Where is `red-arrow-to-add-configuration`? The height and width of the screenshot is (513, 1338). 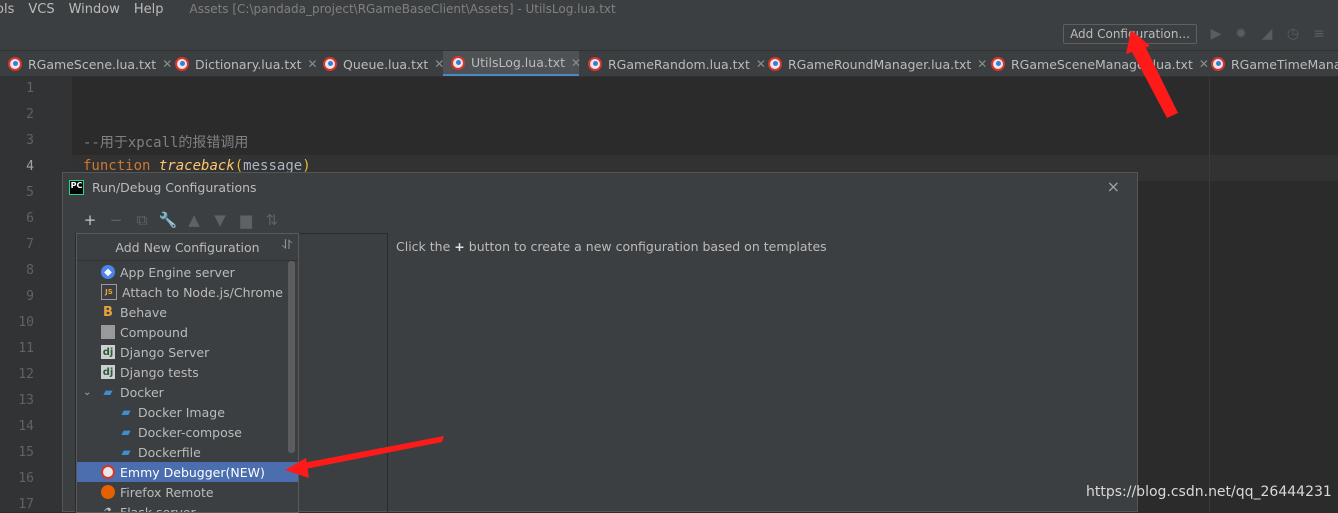 red-arrow-to-add-configuration is located at coordinates (1152, 74).